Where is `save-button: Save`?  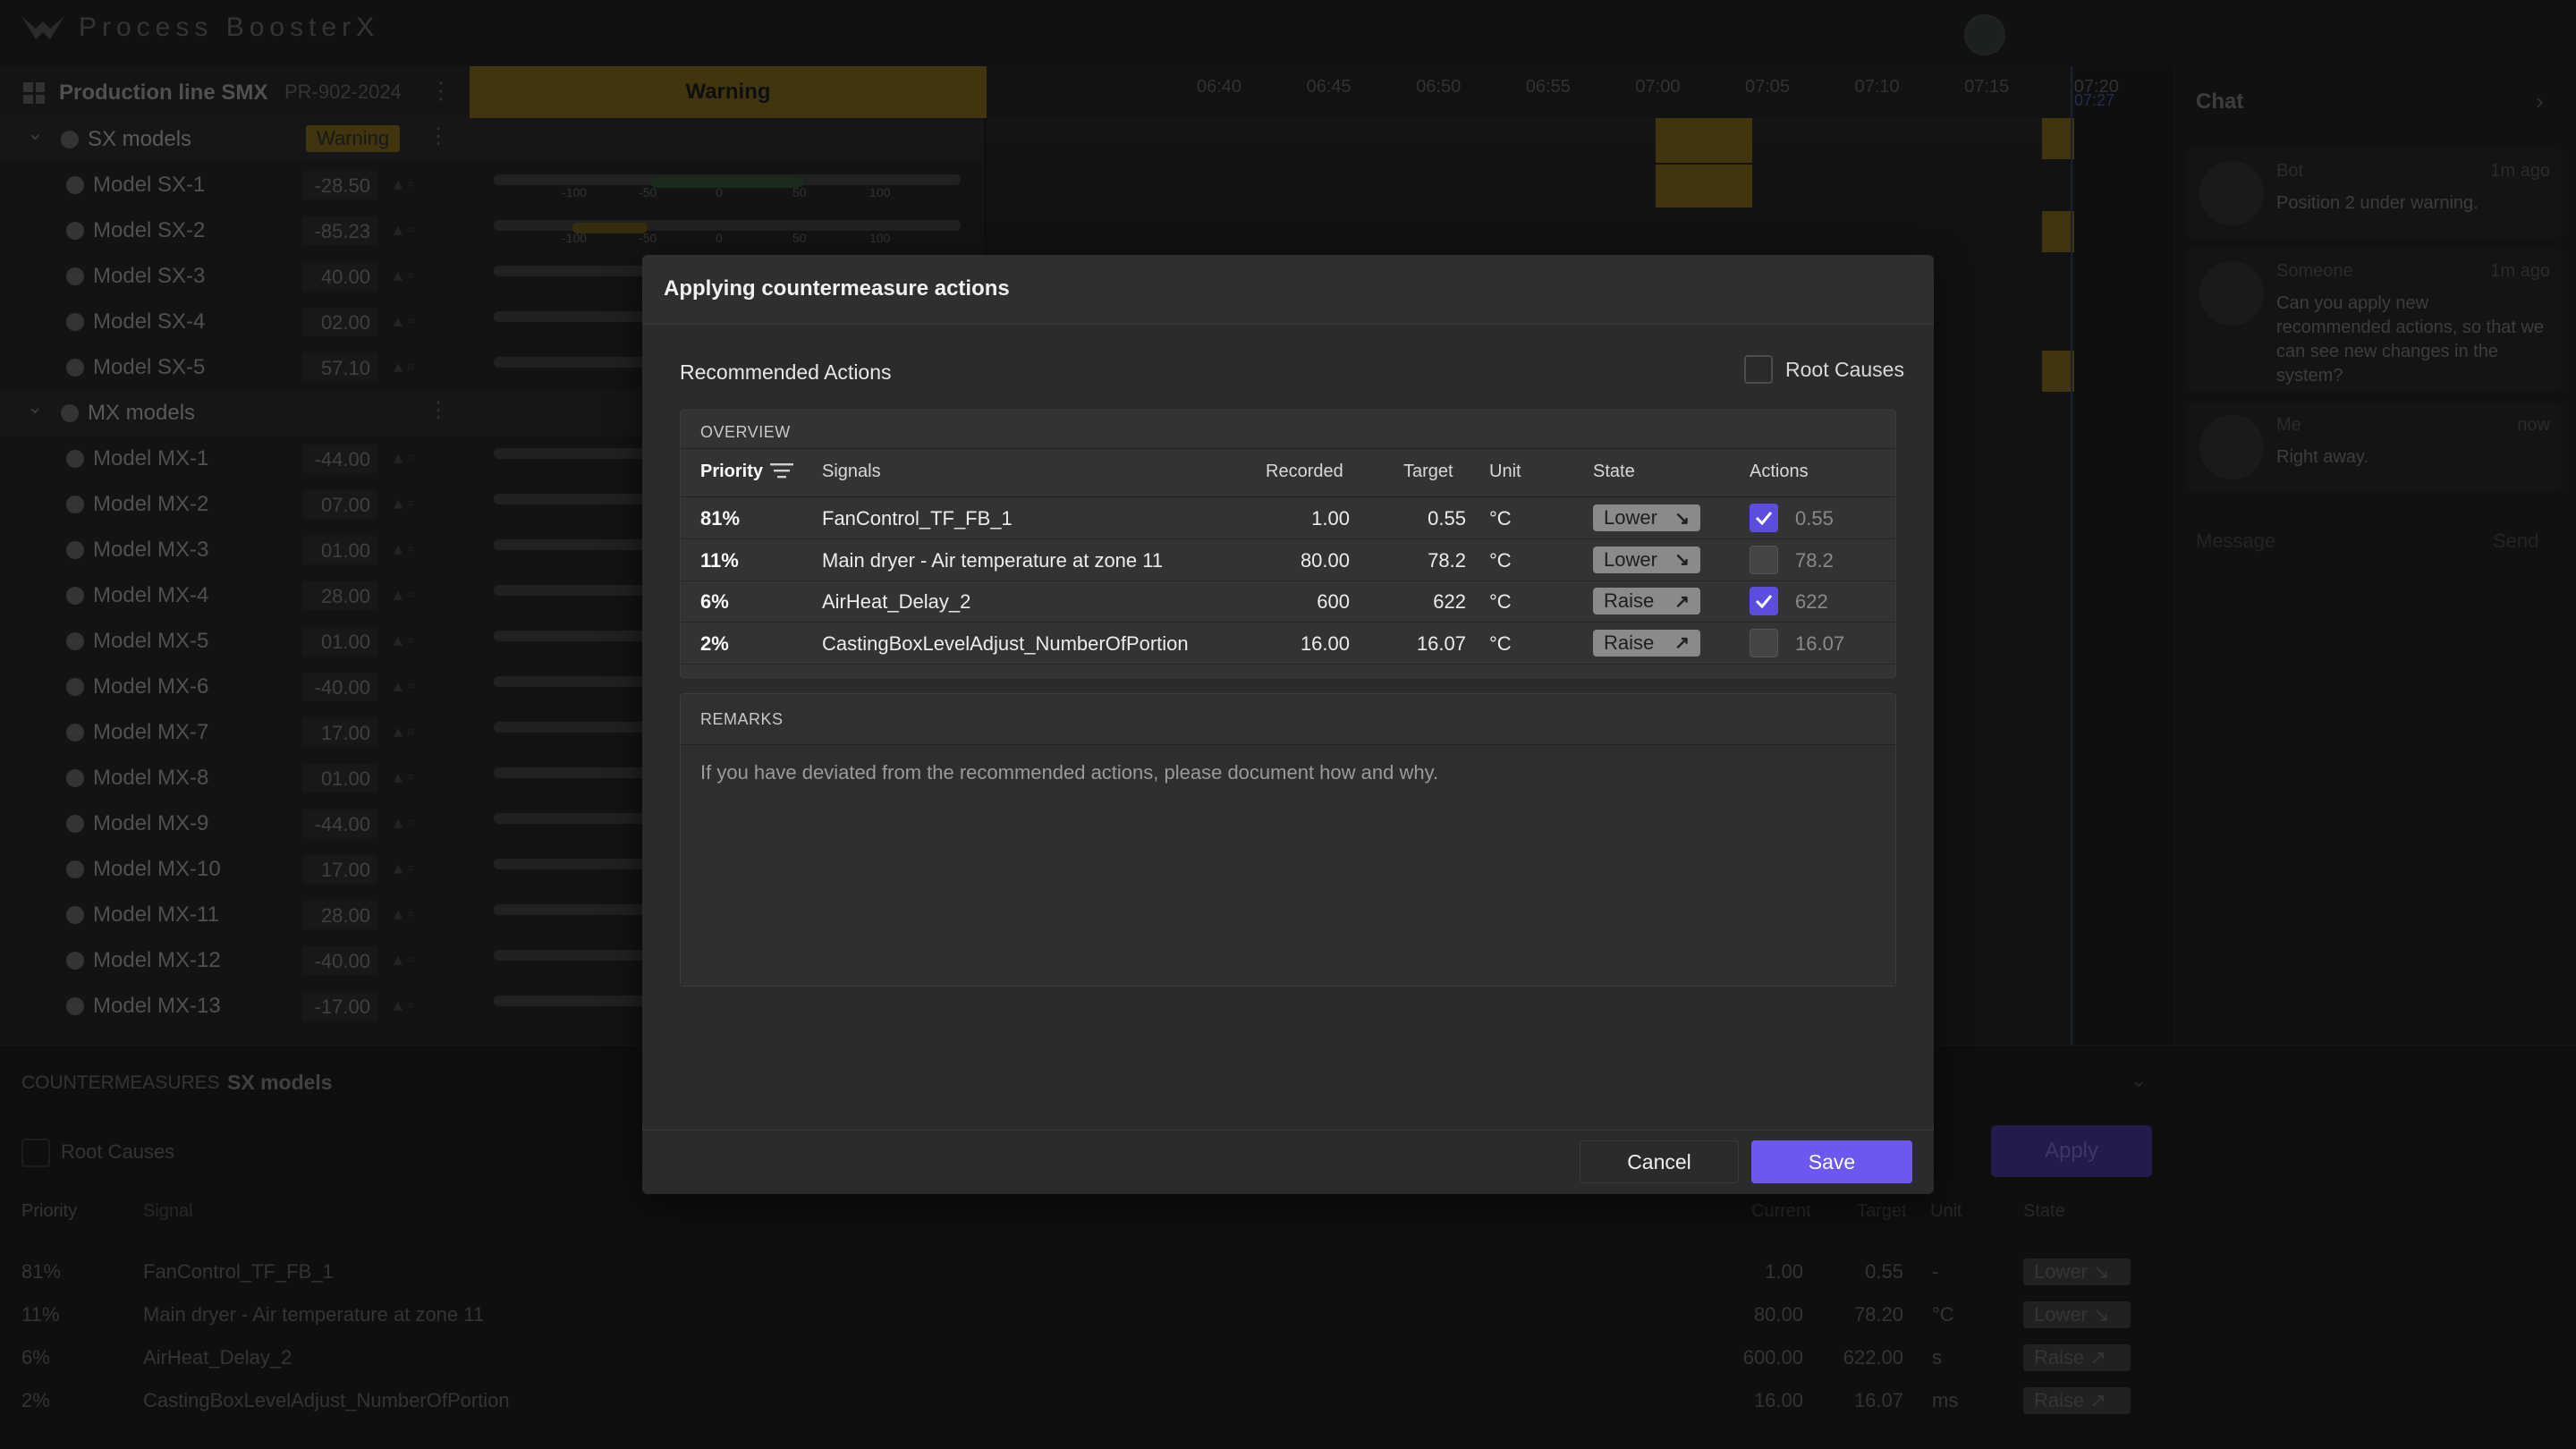 save-button: Save is located at coordinates (1831, 1161).